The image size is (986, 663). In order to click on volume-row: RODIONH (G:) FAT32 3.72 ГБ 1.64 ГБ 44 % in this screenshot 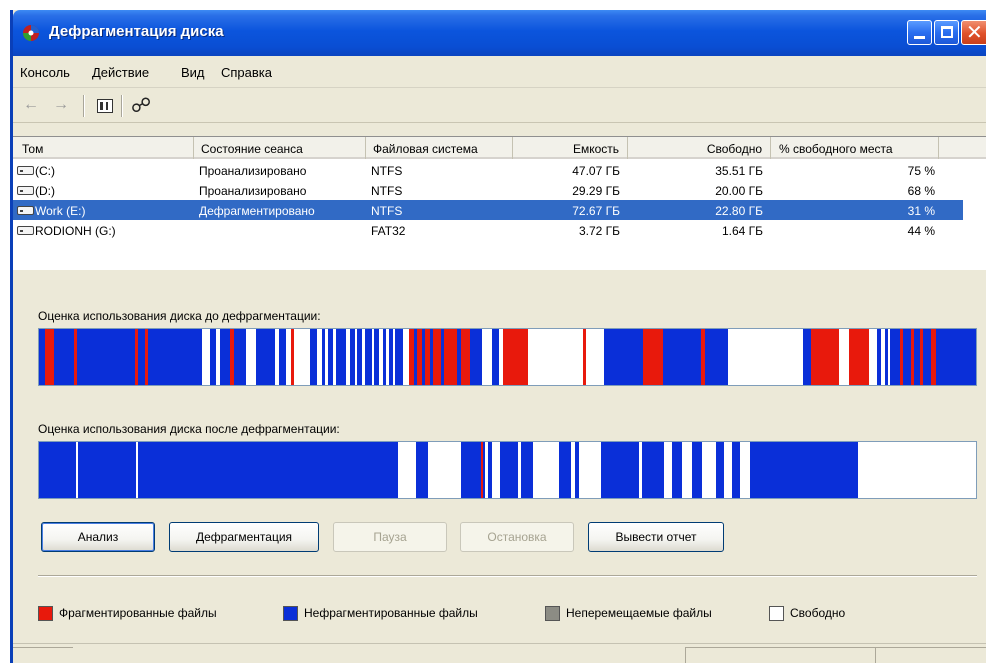, I will do `click(488, 230)`.